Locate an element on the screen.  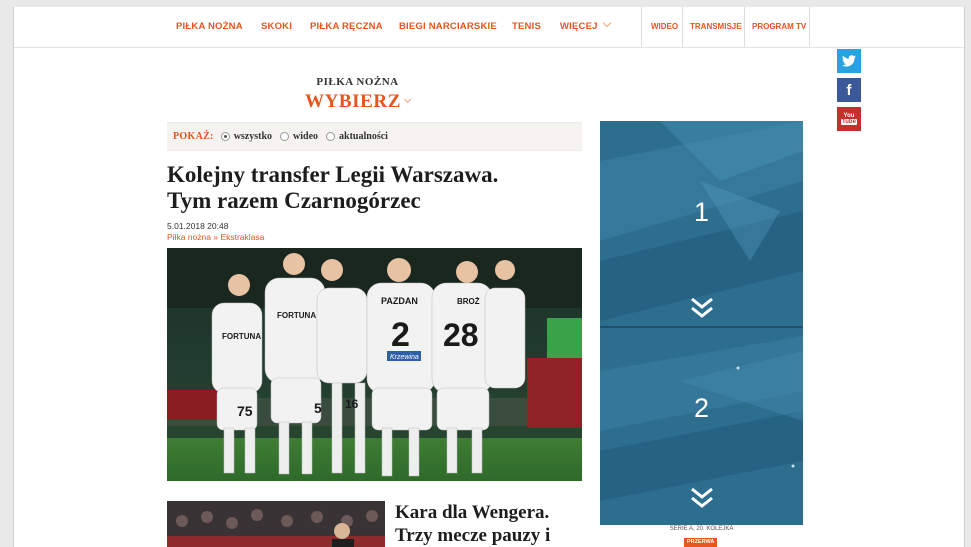
nav-item-pilka-reczna: PIŁKA RĘCZNA is located at coordinates (346, 27).